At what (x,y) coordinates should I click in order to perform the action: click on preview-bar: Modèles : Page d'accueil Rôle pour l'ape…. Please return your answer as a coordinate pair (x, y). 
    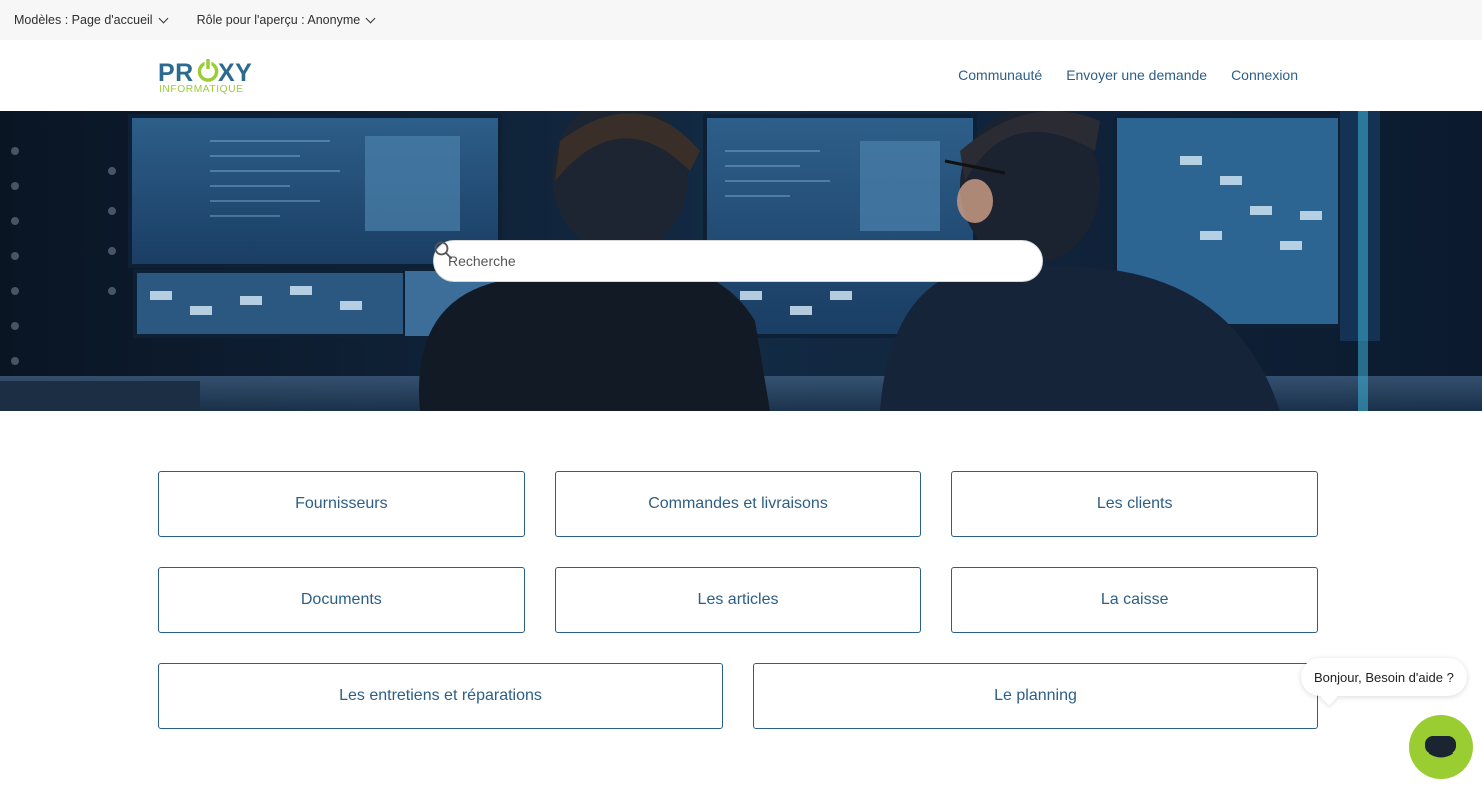
    Looking at the image, I should click on (741, 20).